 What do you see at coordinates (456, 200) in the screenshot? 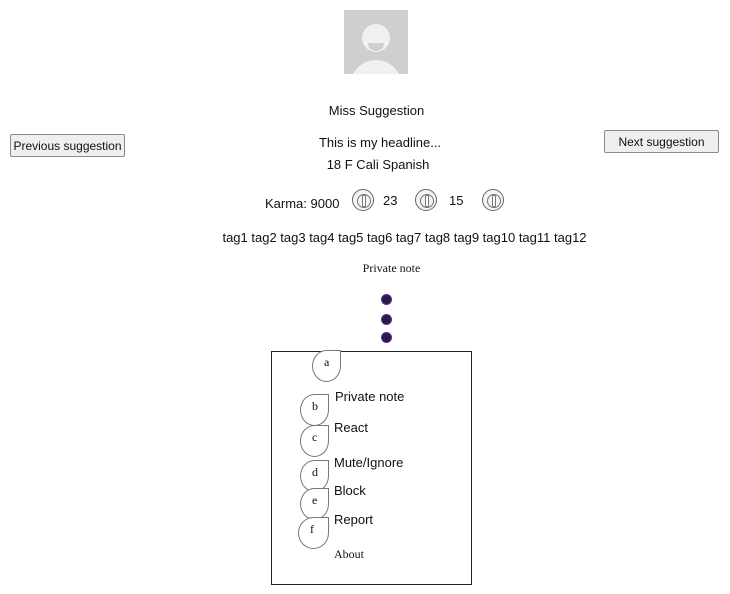
I see `count-b: 15` at bounding box center [456, 200].